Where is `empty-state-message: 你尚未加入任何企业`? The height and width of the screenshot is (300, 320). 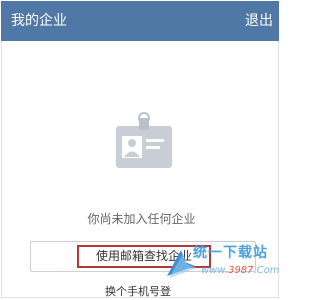 empty-state-message: 你尚未加入任何企业 is located at coordinates (141, 219).